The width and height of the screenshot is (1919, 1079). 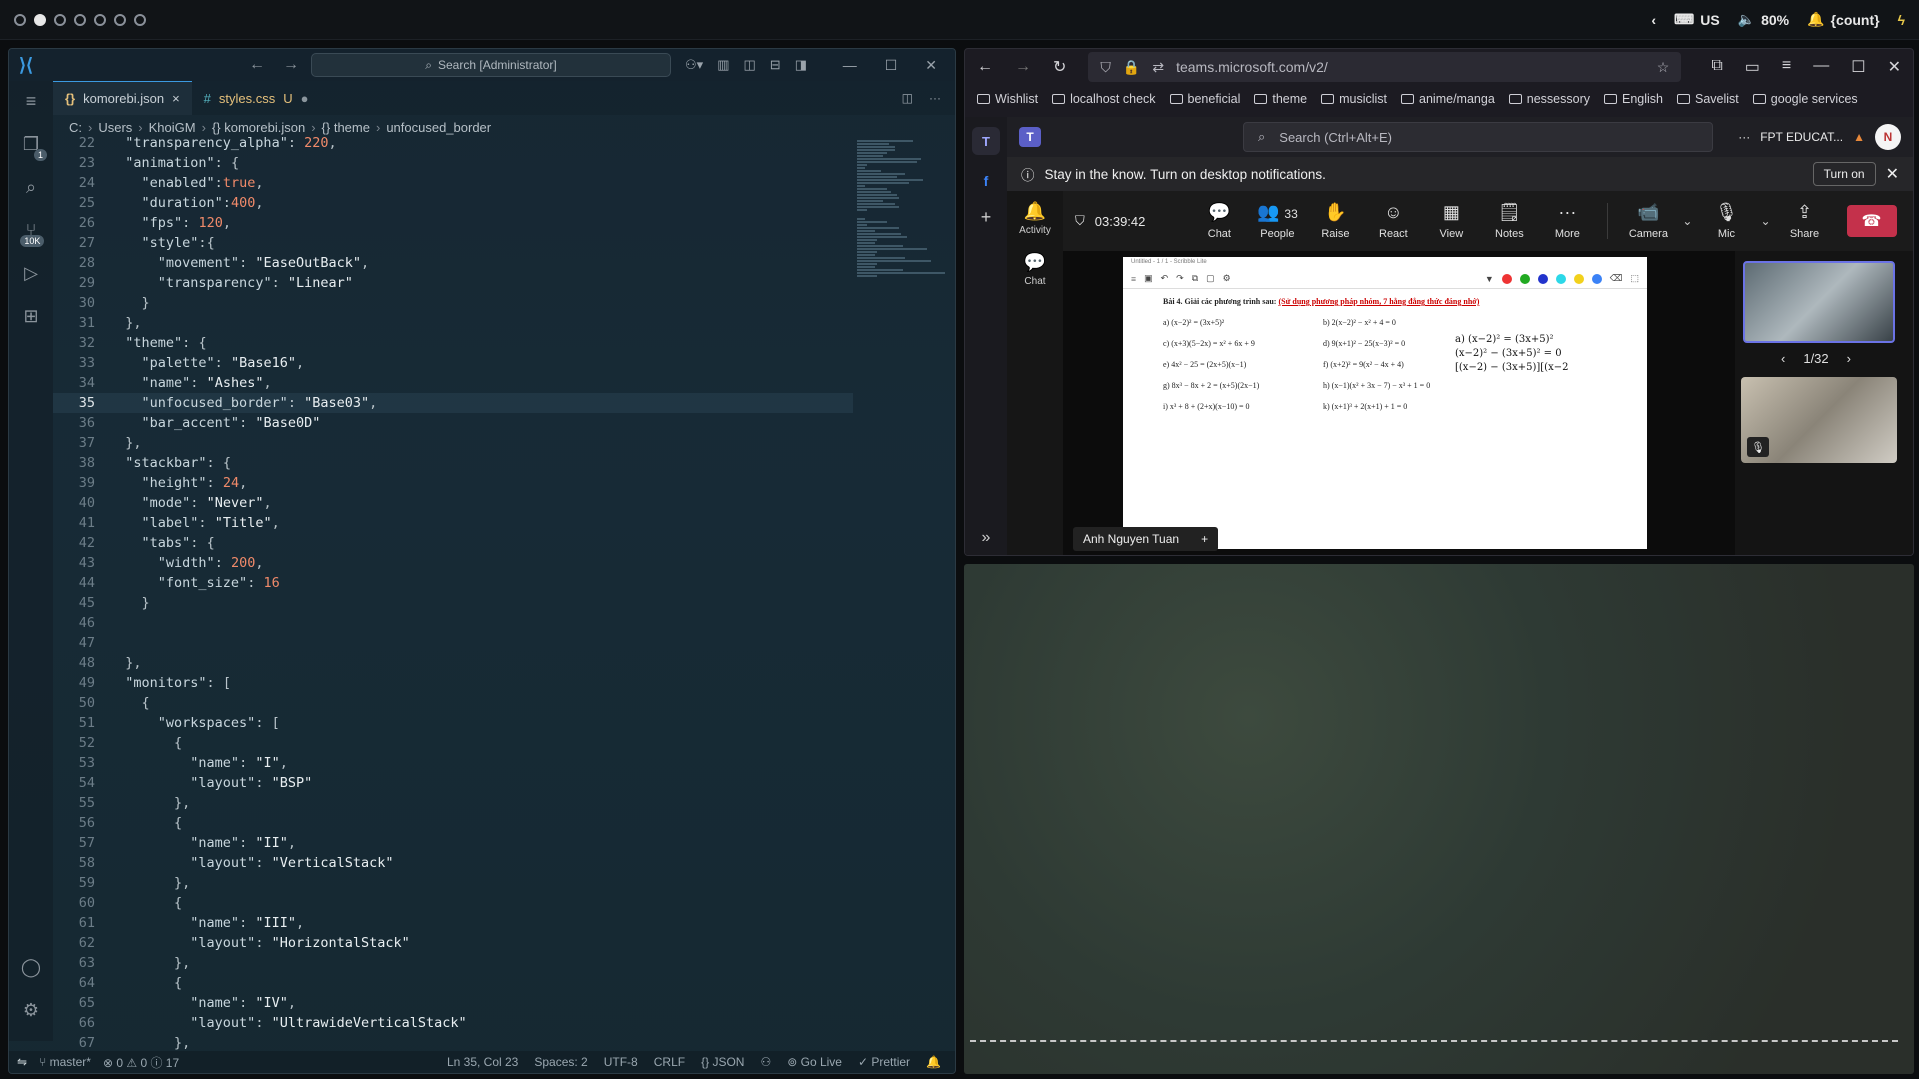 I want to click on command-center-search: ⌕ Search [Administrator], so click(x=491, y=65).